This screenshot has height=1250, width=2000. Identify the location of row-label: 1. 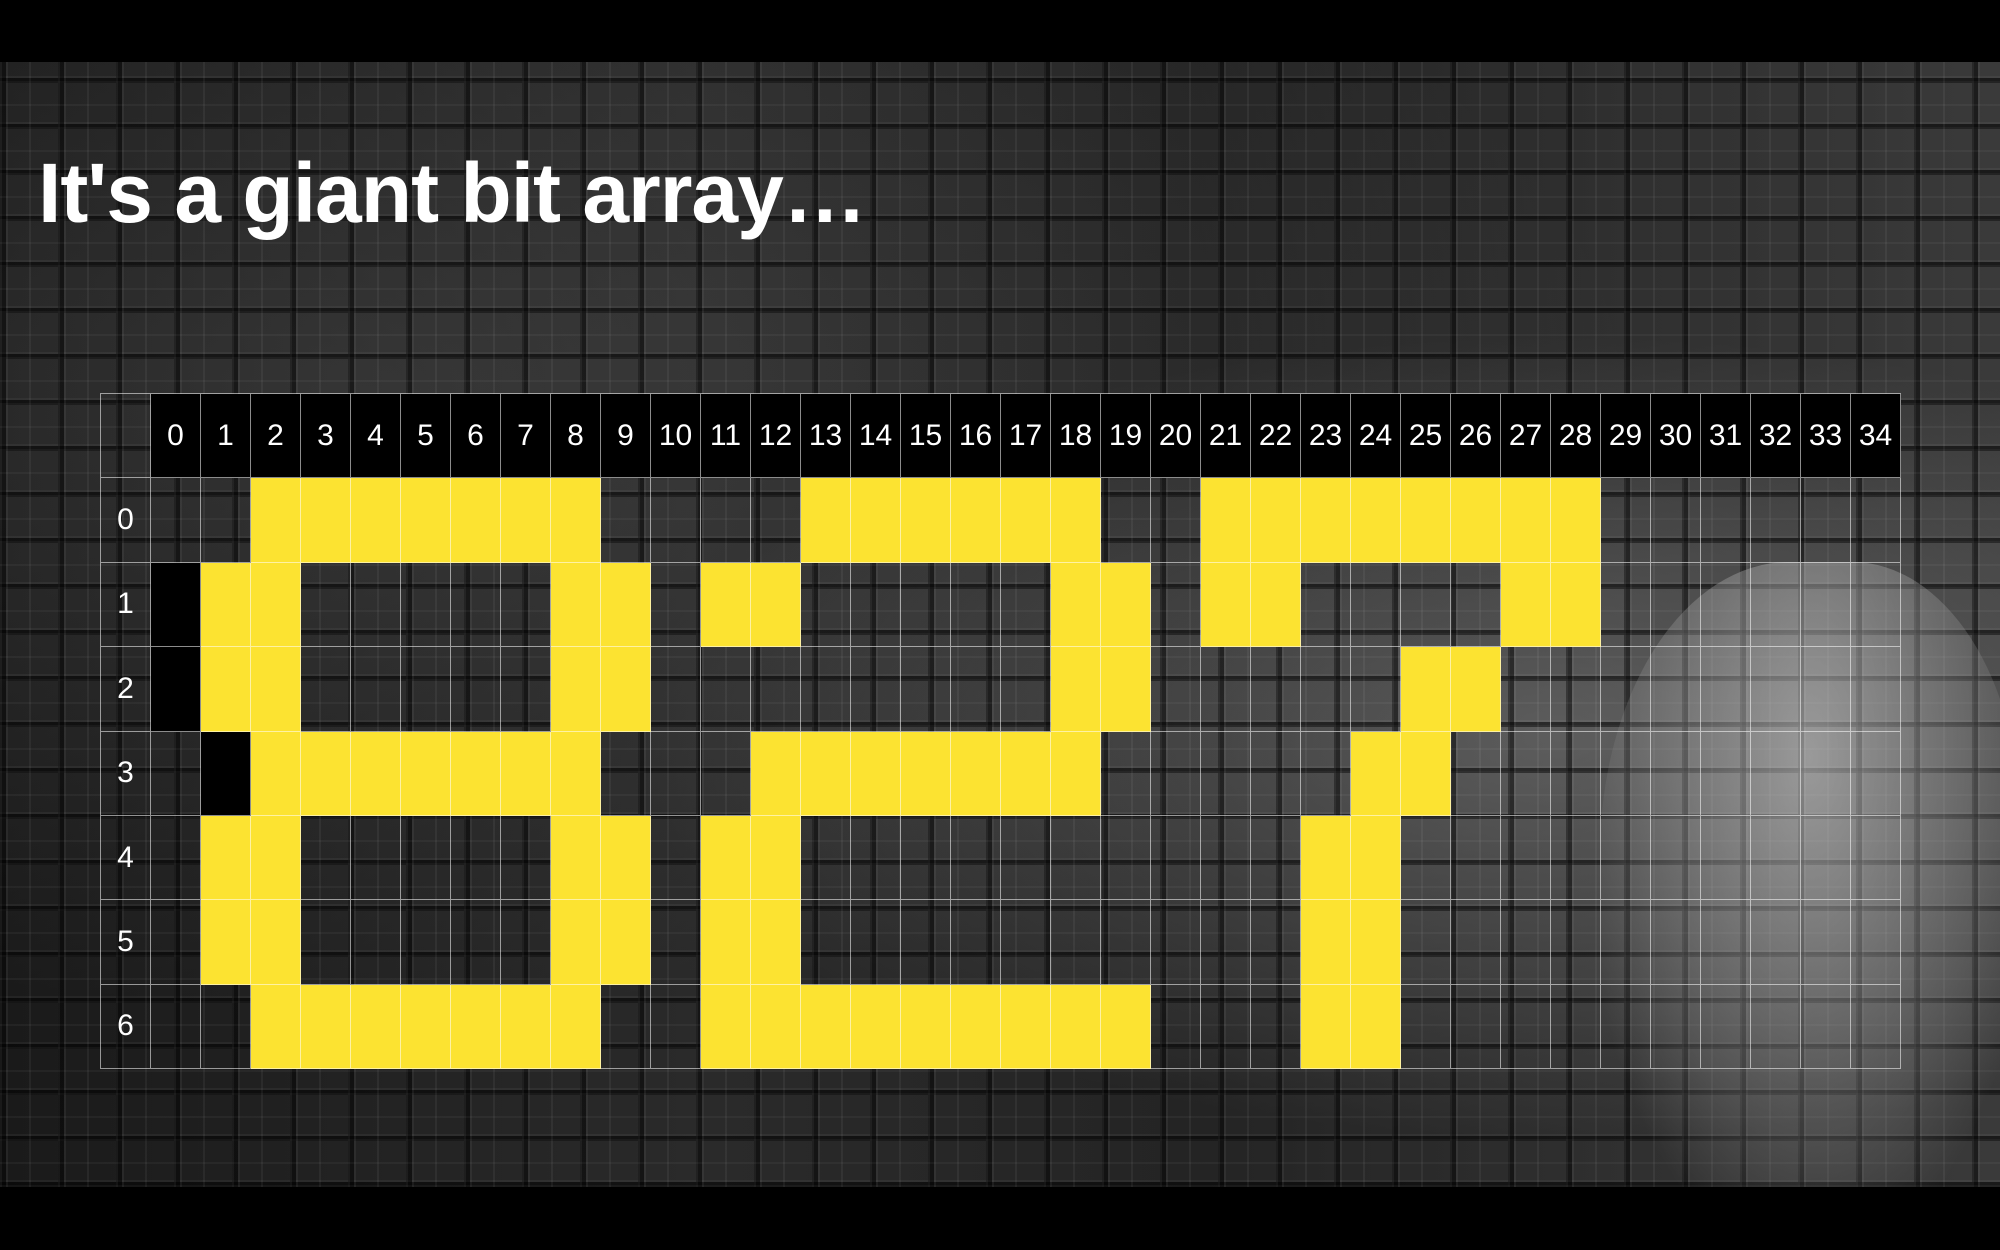
(126, 605).